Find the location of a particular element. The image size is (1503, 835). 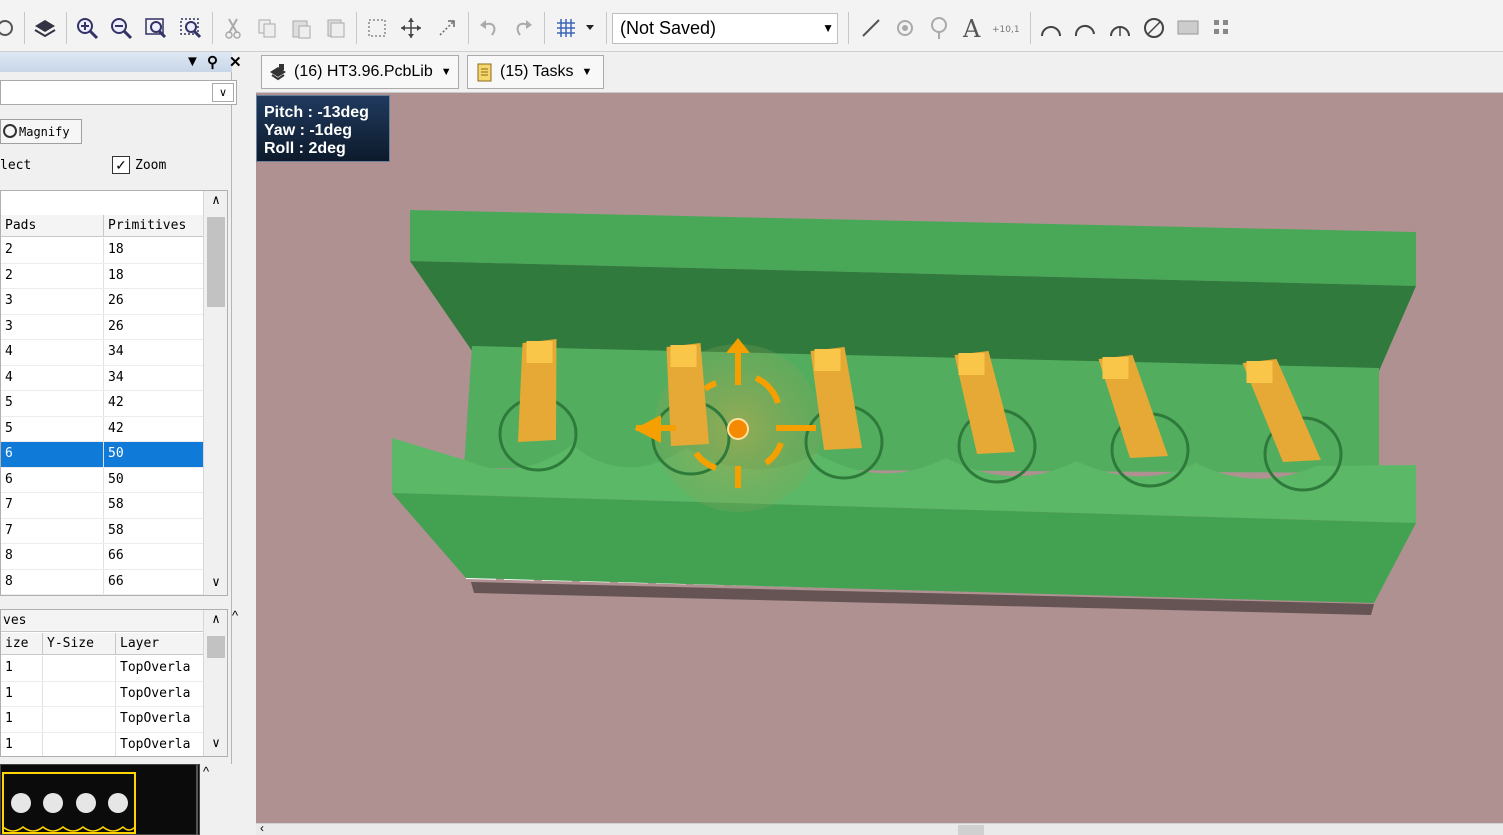

layers-icon is located at coordinates (45, 28).